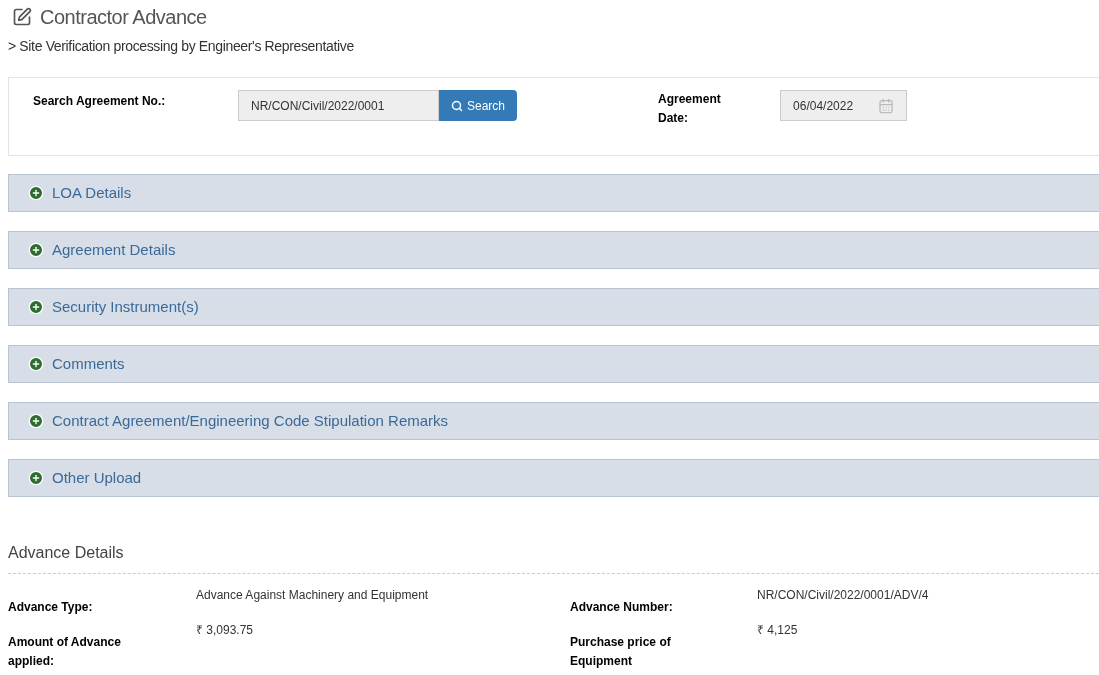 Image resolution: width=1099 pixels, height=675 pixels. I want to click on field-value: Advance Against Machinery and Equipment, so click(313, 595).